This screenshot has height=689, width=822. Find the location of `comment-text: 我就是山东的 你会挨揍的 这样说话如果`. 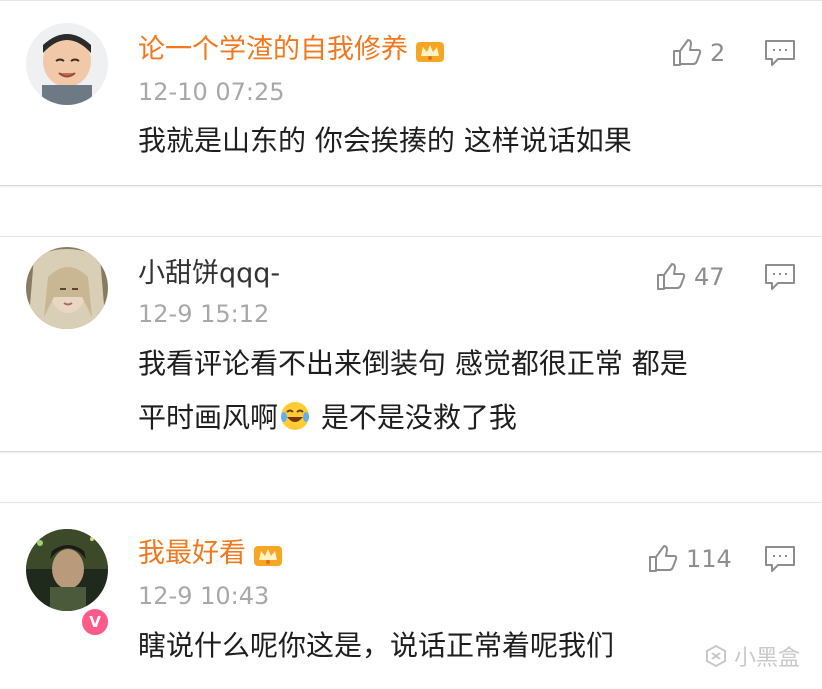

comment-text: 我就是山东的 你会挨揍的 这样说话如果 is located at coordinates (385, 140).